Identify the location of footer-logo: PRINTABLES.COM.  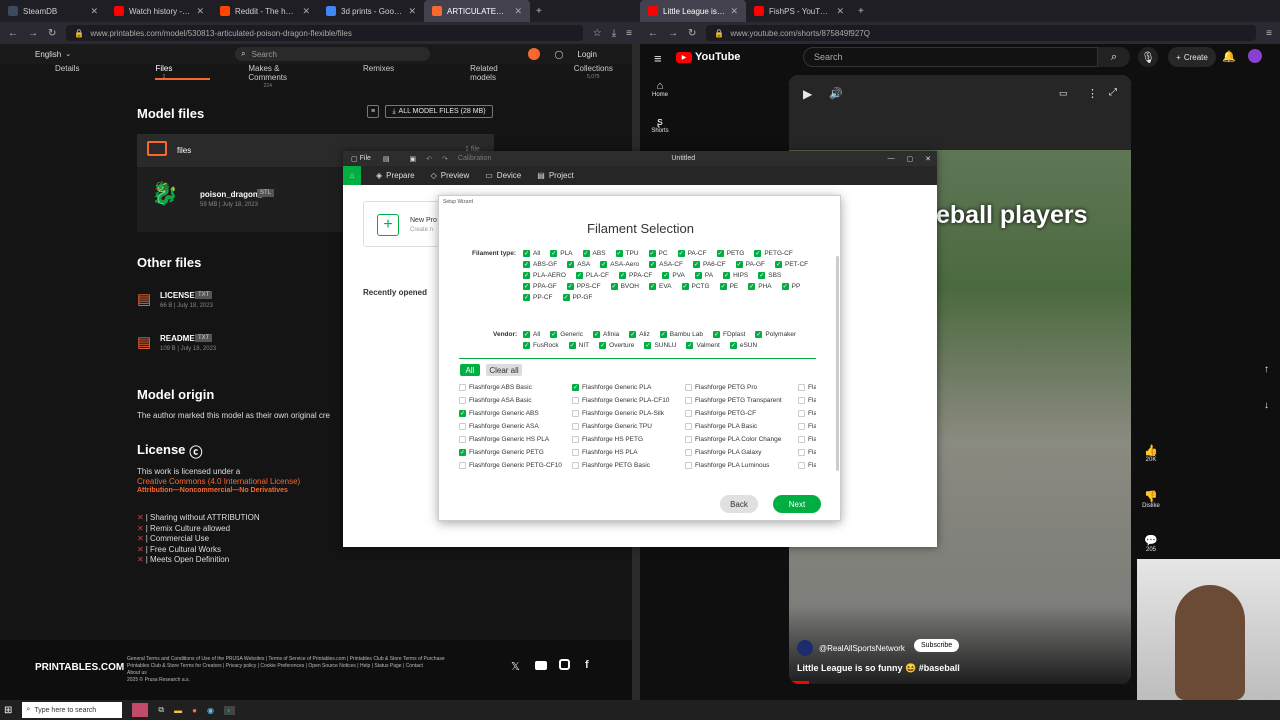
(79, 667).